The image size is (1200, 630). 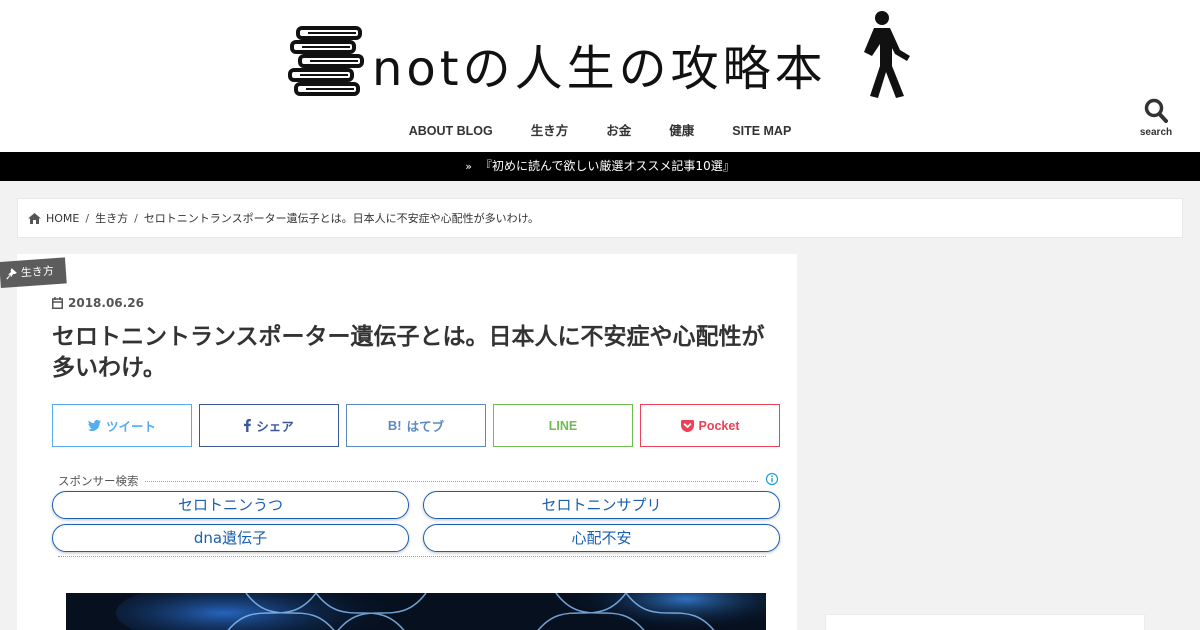 I want to click on nav-item-about-blog: ABOUT BLOG, so click(x=451, y=131).